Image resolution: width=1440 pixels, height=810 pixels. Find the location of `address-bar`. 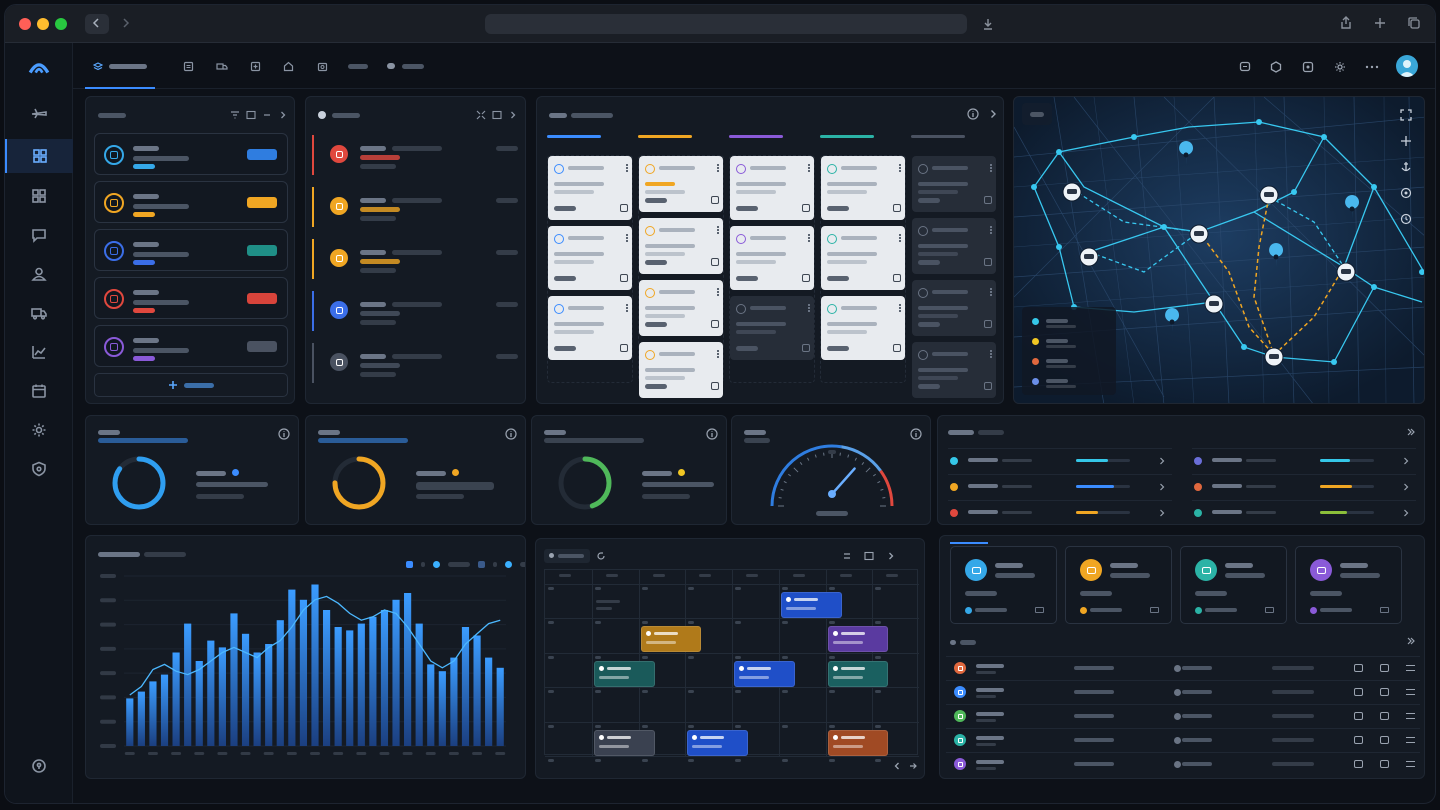

address-bar is located at coordinates (726, 24).